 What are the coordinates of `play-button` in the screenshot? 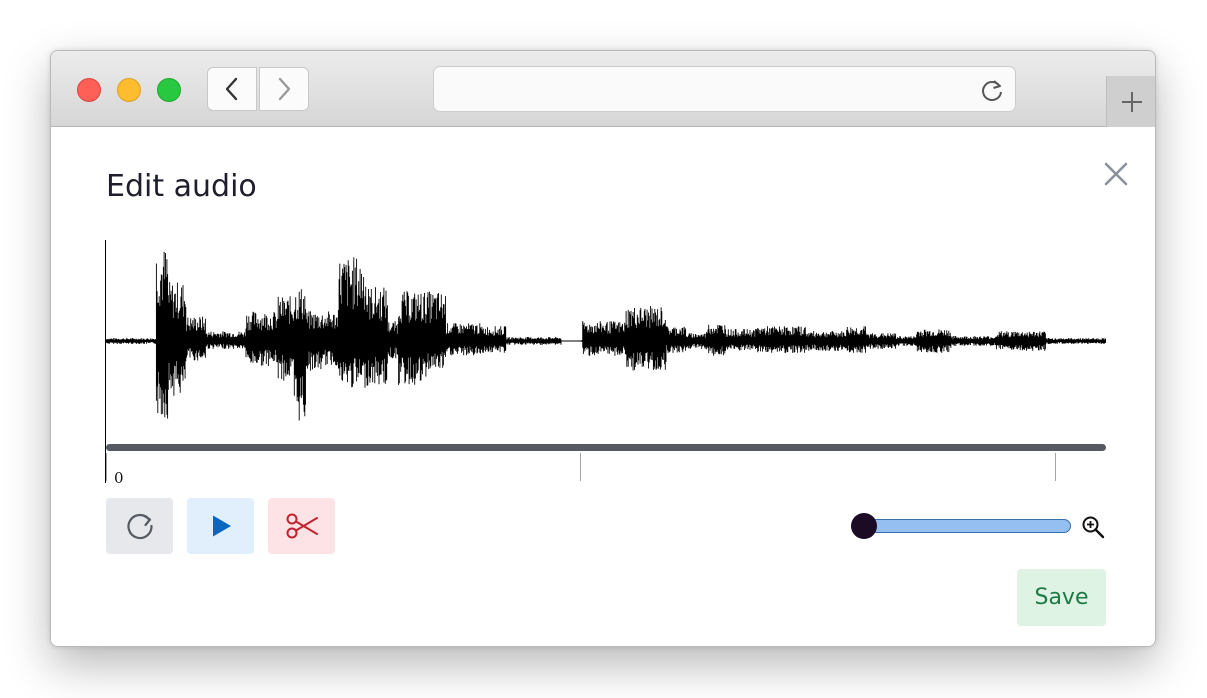 It's located at (220, 526).